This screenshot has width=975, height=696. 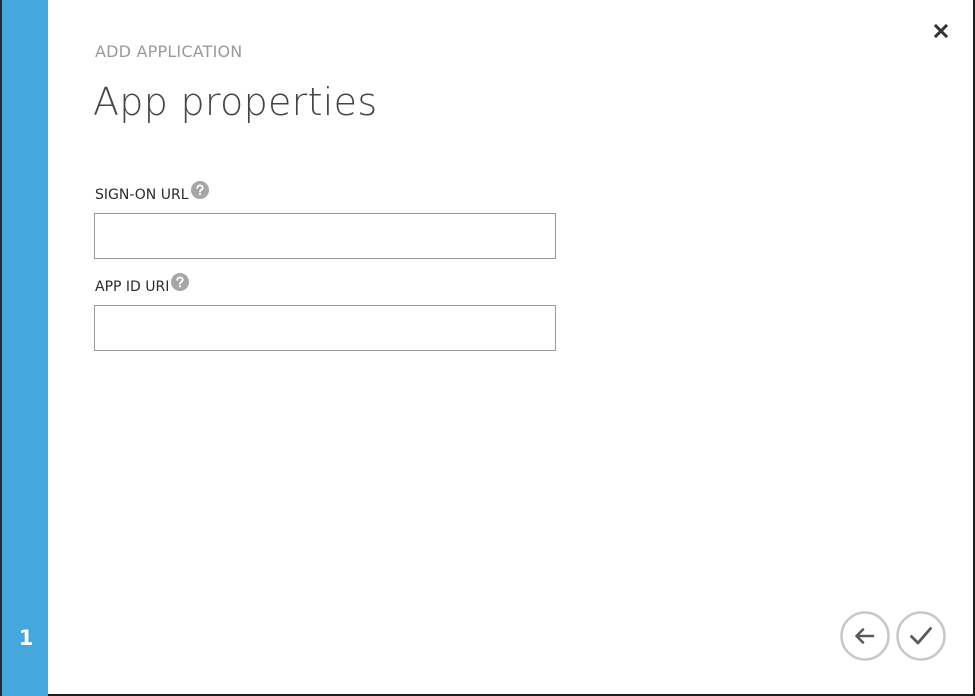 I want to click on back-button, so click(x=865, y=636).